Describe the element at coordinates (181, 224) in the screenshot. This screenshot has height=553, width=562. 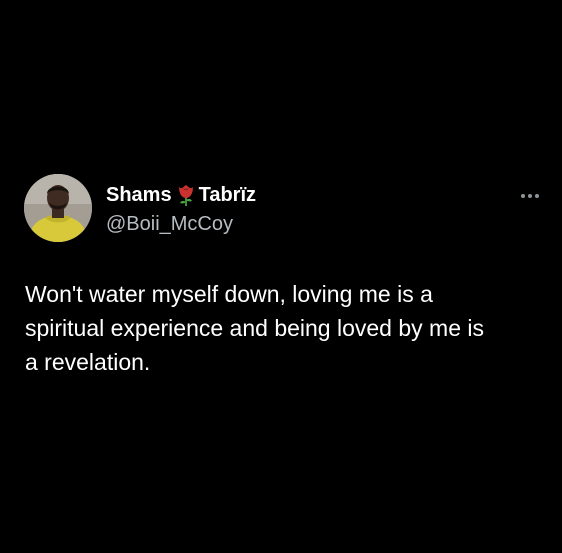
I see `user-handle: @Boii_McCoy` at that location.